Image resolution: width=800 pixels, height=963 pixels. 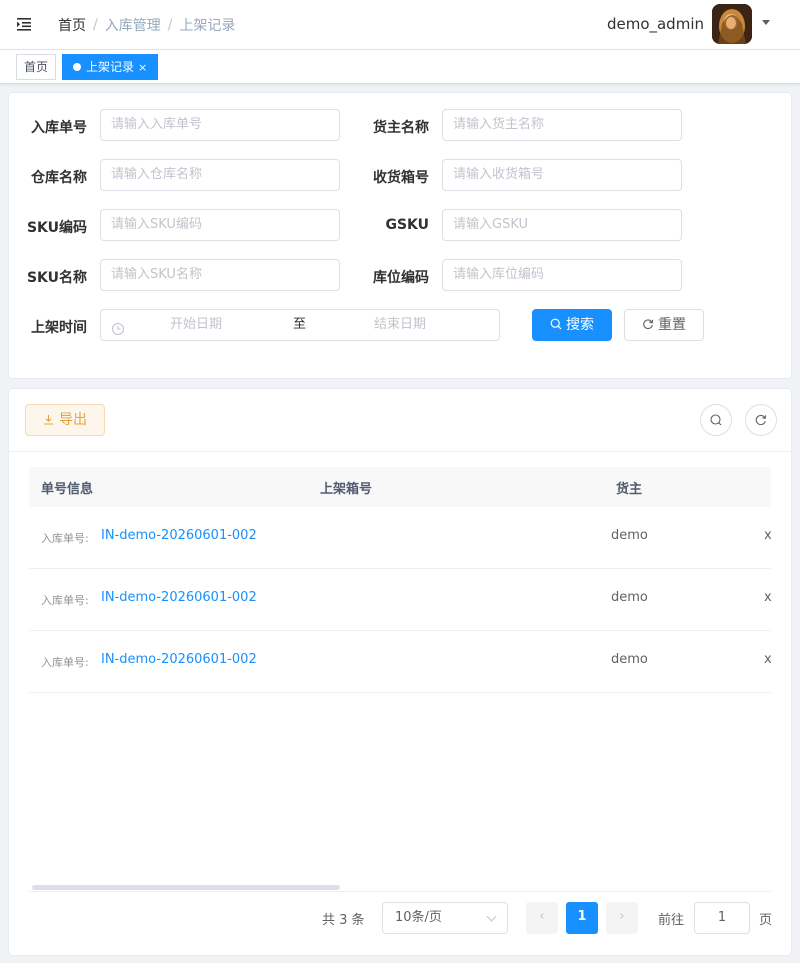 What do you see at coordinates (671, 920) in the screenshot?
I see `goto-label: 前往` at bounding box center [671, 920].